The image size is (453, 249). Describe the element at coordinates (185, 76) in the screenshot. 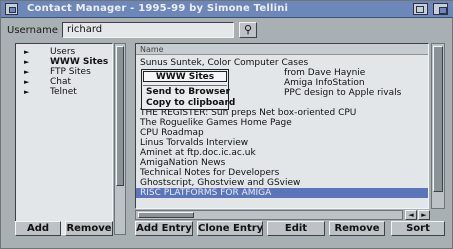

I see `context-menu-title: WWW Sites` at that location.